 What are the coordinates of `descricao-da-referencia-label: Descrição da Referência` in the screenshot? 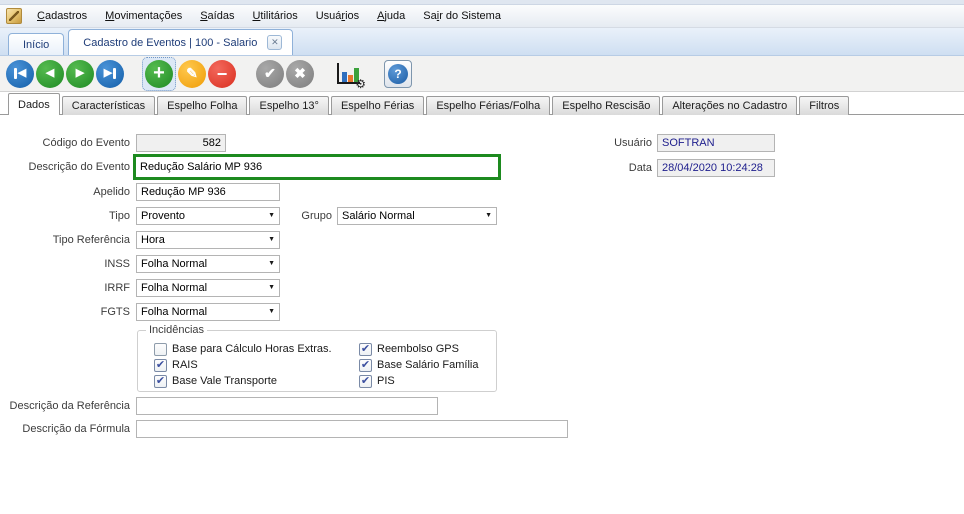 It's located at (69, 406).